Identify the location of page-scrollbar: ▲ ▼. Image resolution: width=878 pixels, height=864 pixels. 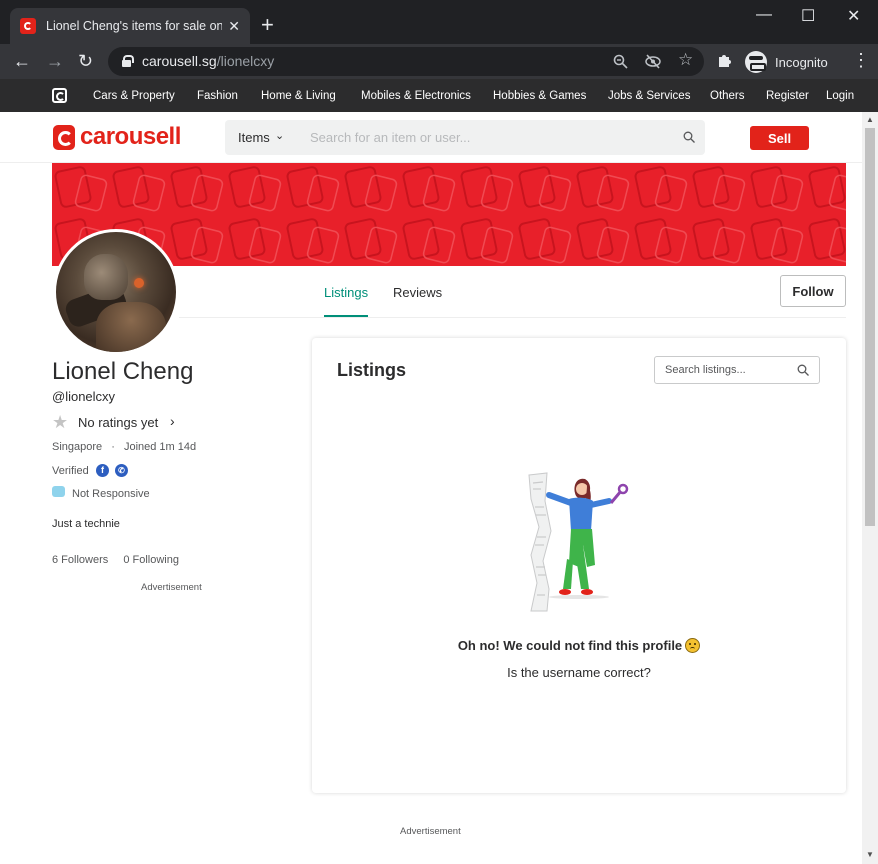
(870, 488).